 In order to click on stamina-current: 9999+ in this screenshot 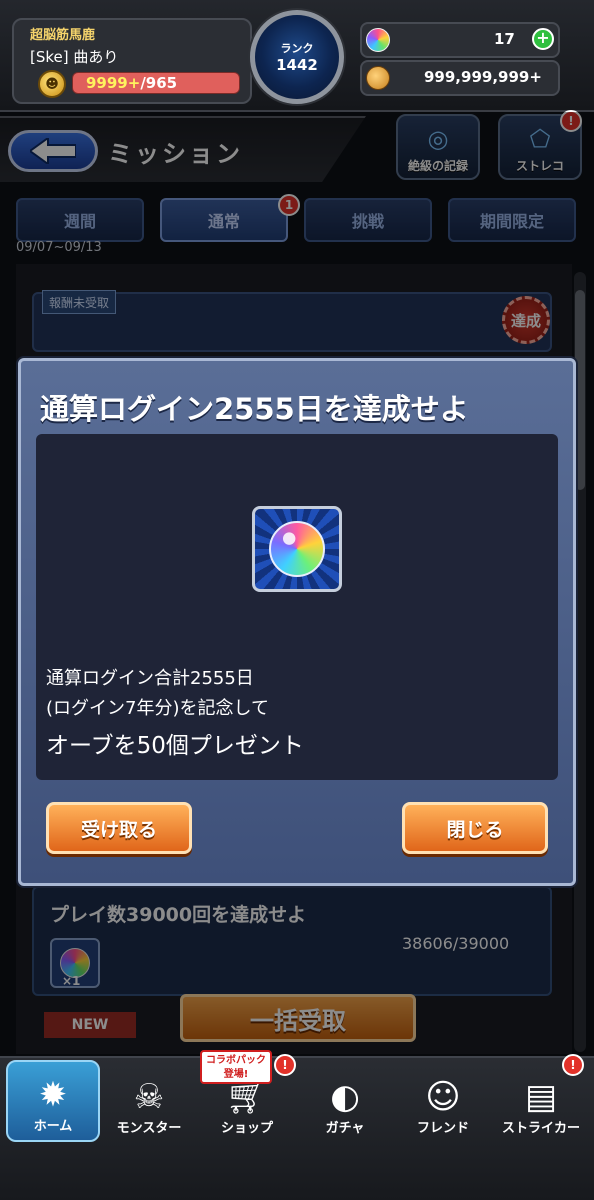, I will do `click(113, 83)`.